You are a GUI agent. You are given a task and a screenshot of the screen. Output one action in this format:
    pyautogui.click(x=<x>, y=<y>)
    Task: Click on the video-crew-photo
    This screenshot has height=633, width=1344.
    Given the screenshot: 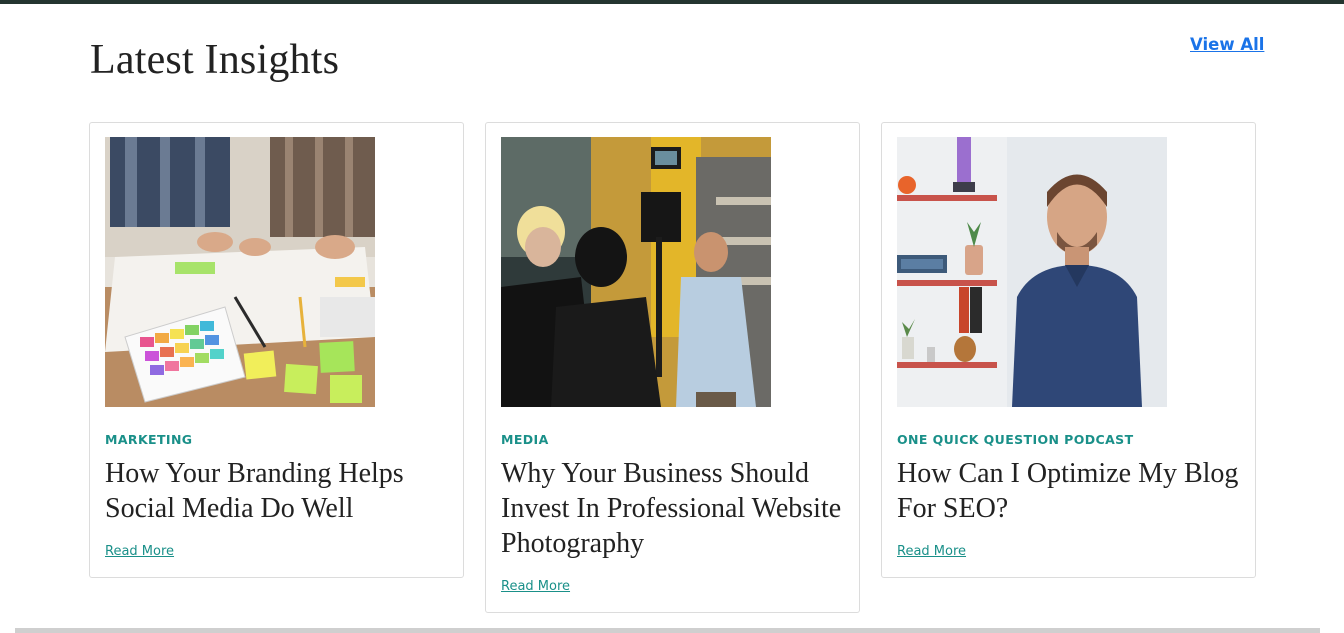 What is the action you would take?
    pyautogui.click(x=636, y=272)
    